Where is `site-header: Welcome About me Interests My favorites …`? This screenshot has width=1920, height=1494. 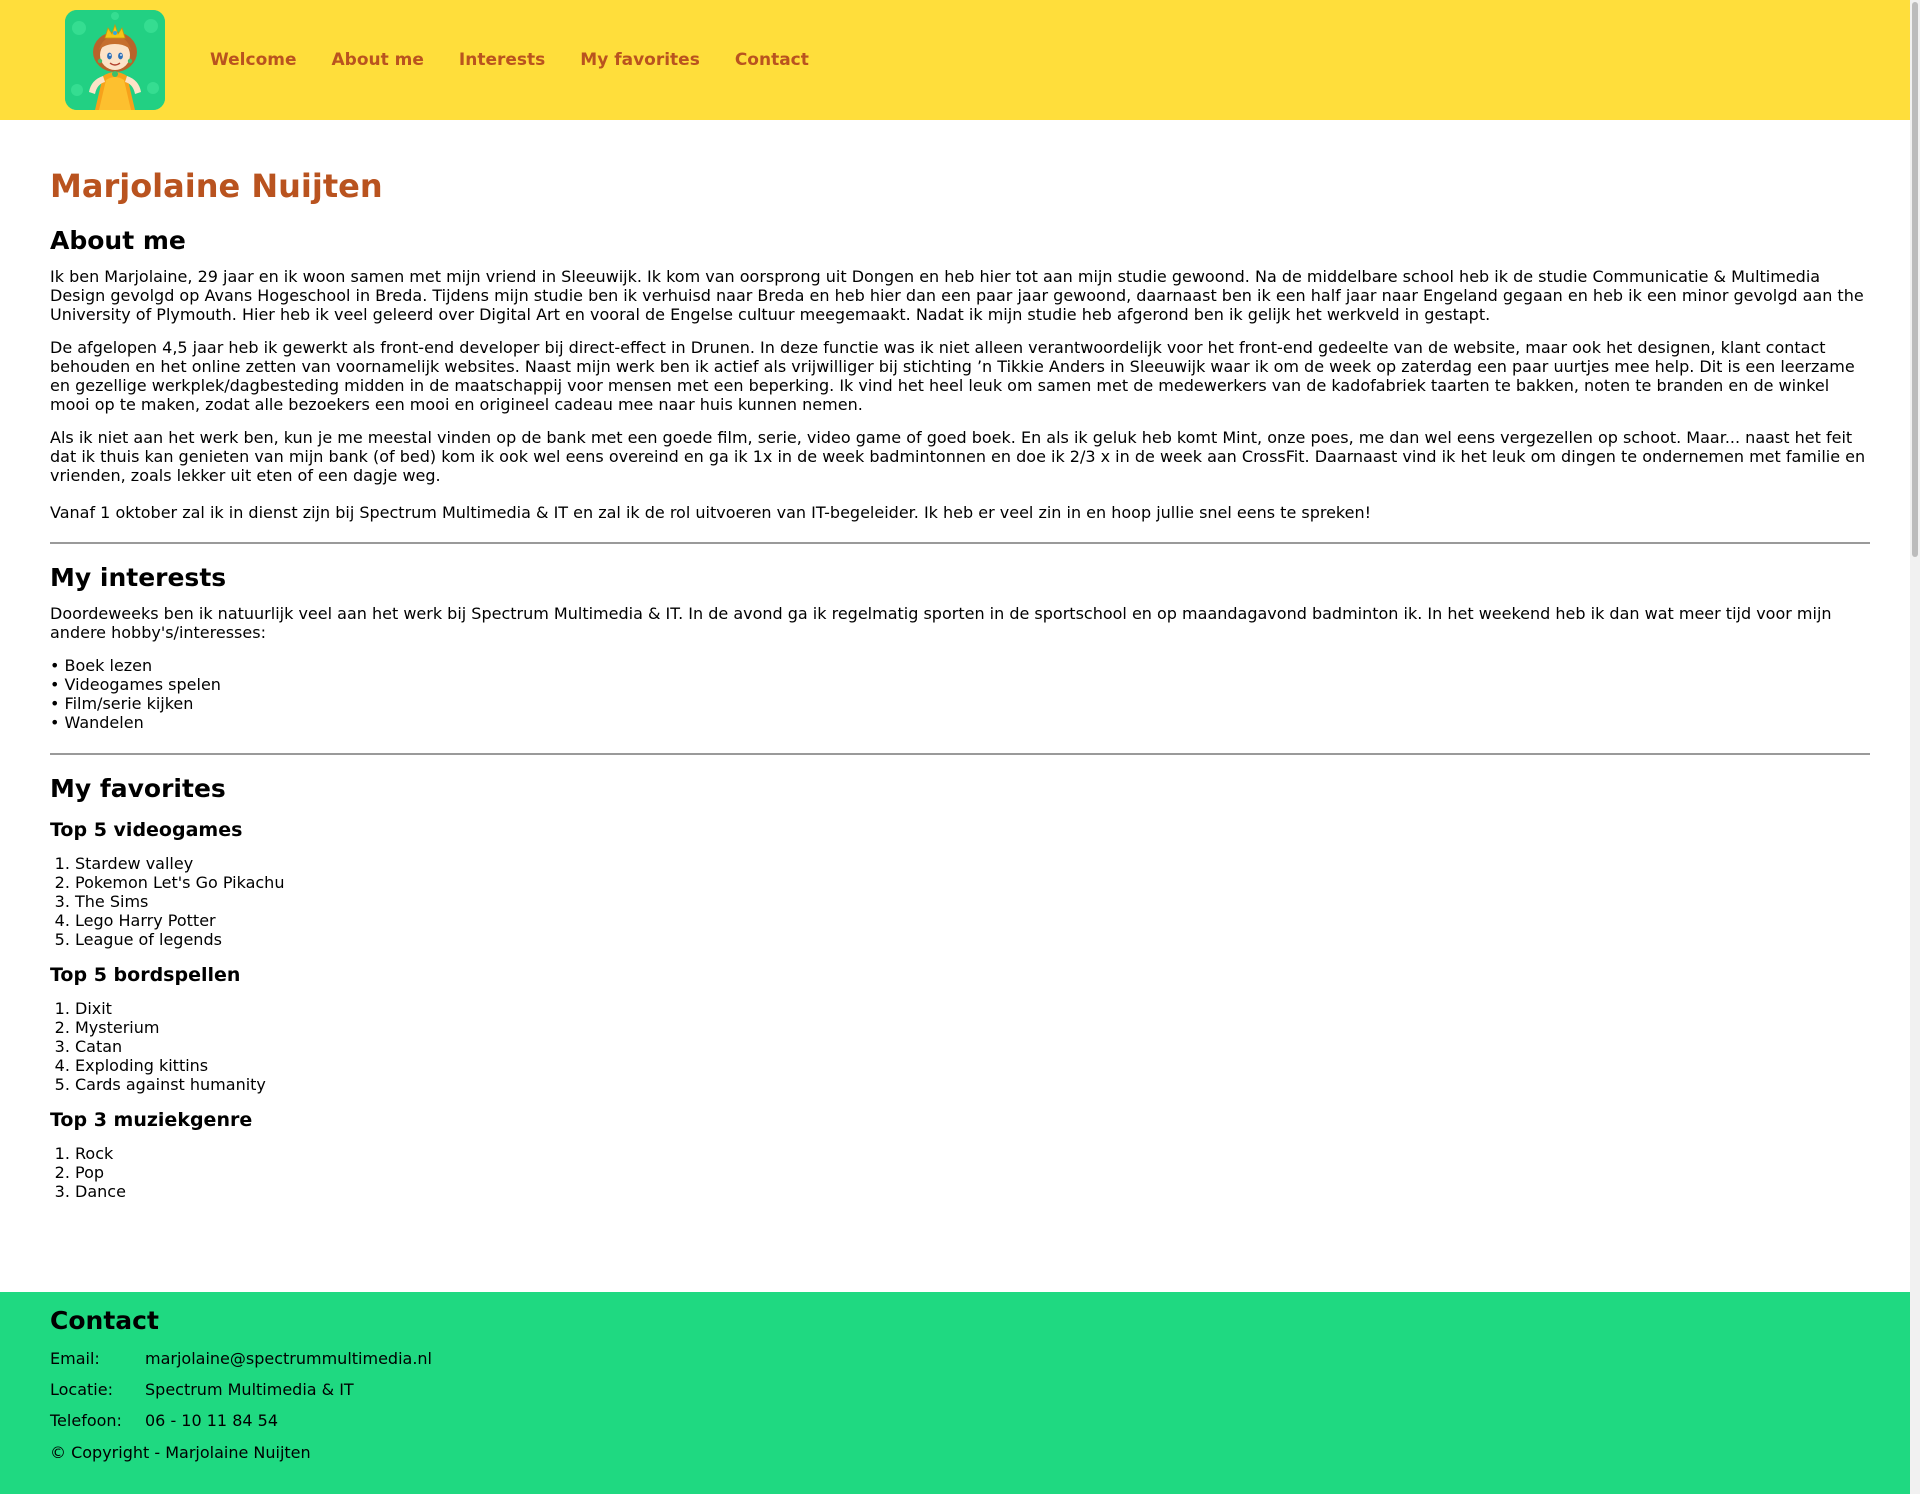 site-header: Welcome About me Interests My favorites … is located at coordinates (960, 60).